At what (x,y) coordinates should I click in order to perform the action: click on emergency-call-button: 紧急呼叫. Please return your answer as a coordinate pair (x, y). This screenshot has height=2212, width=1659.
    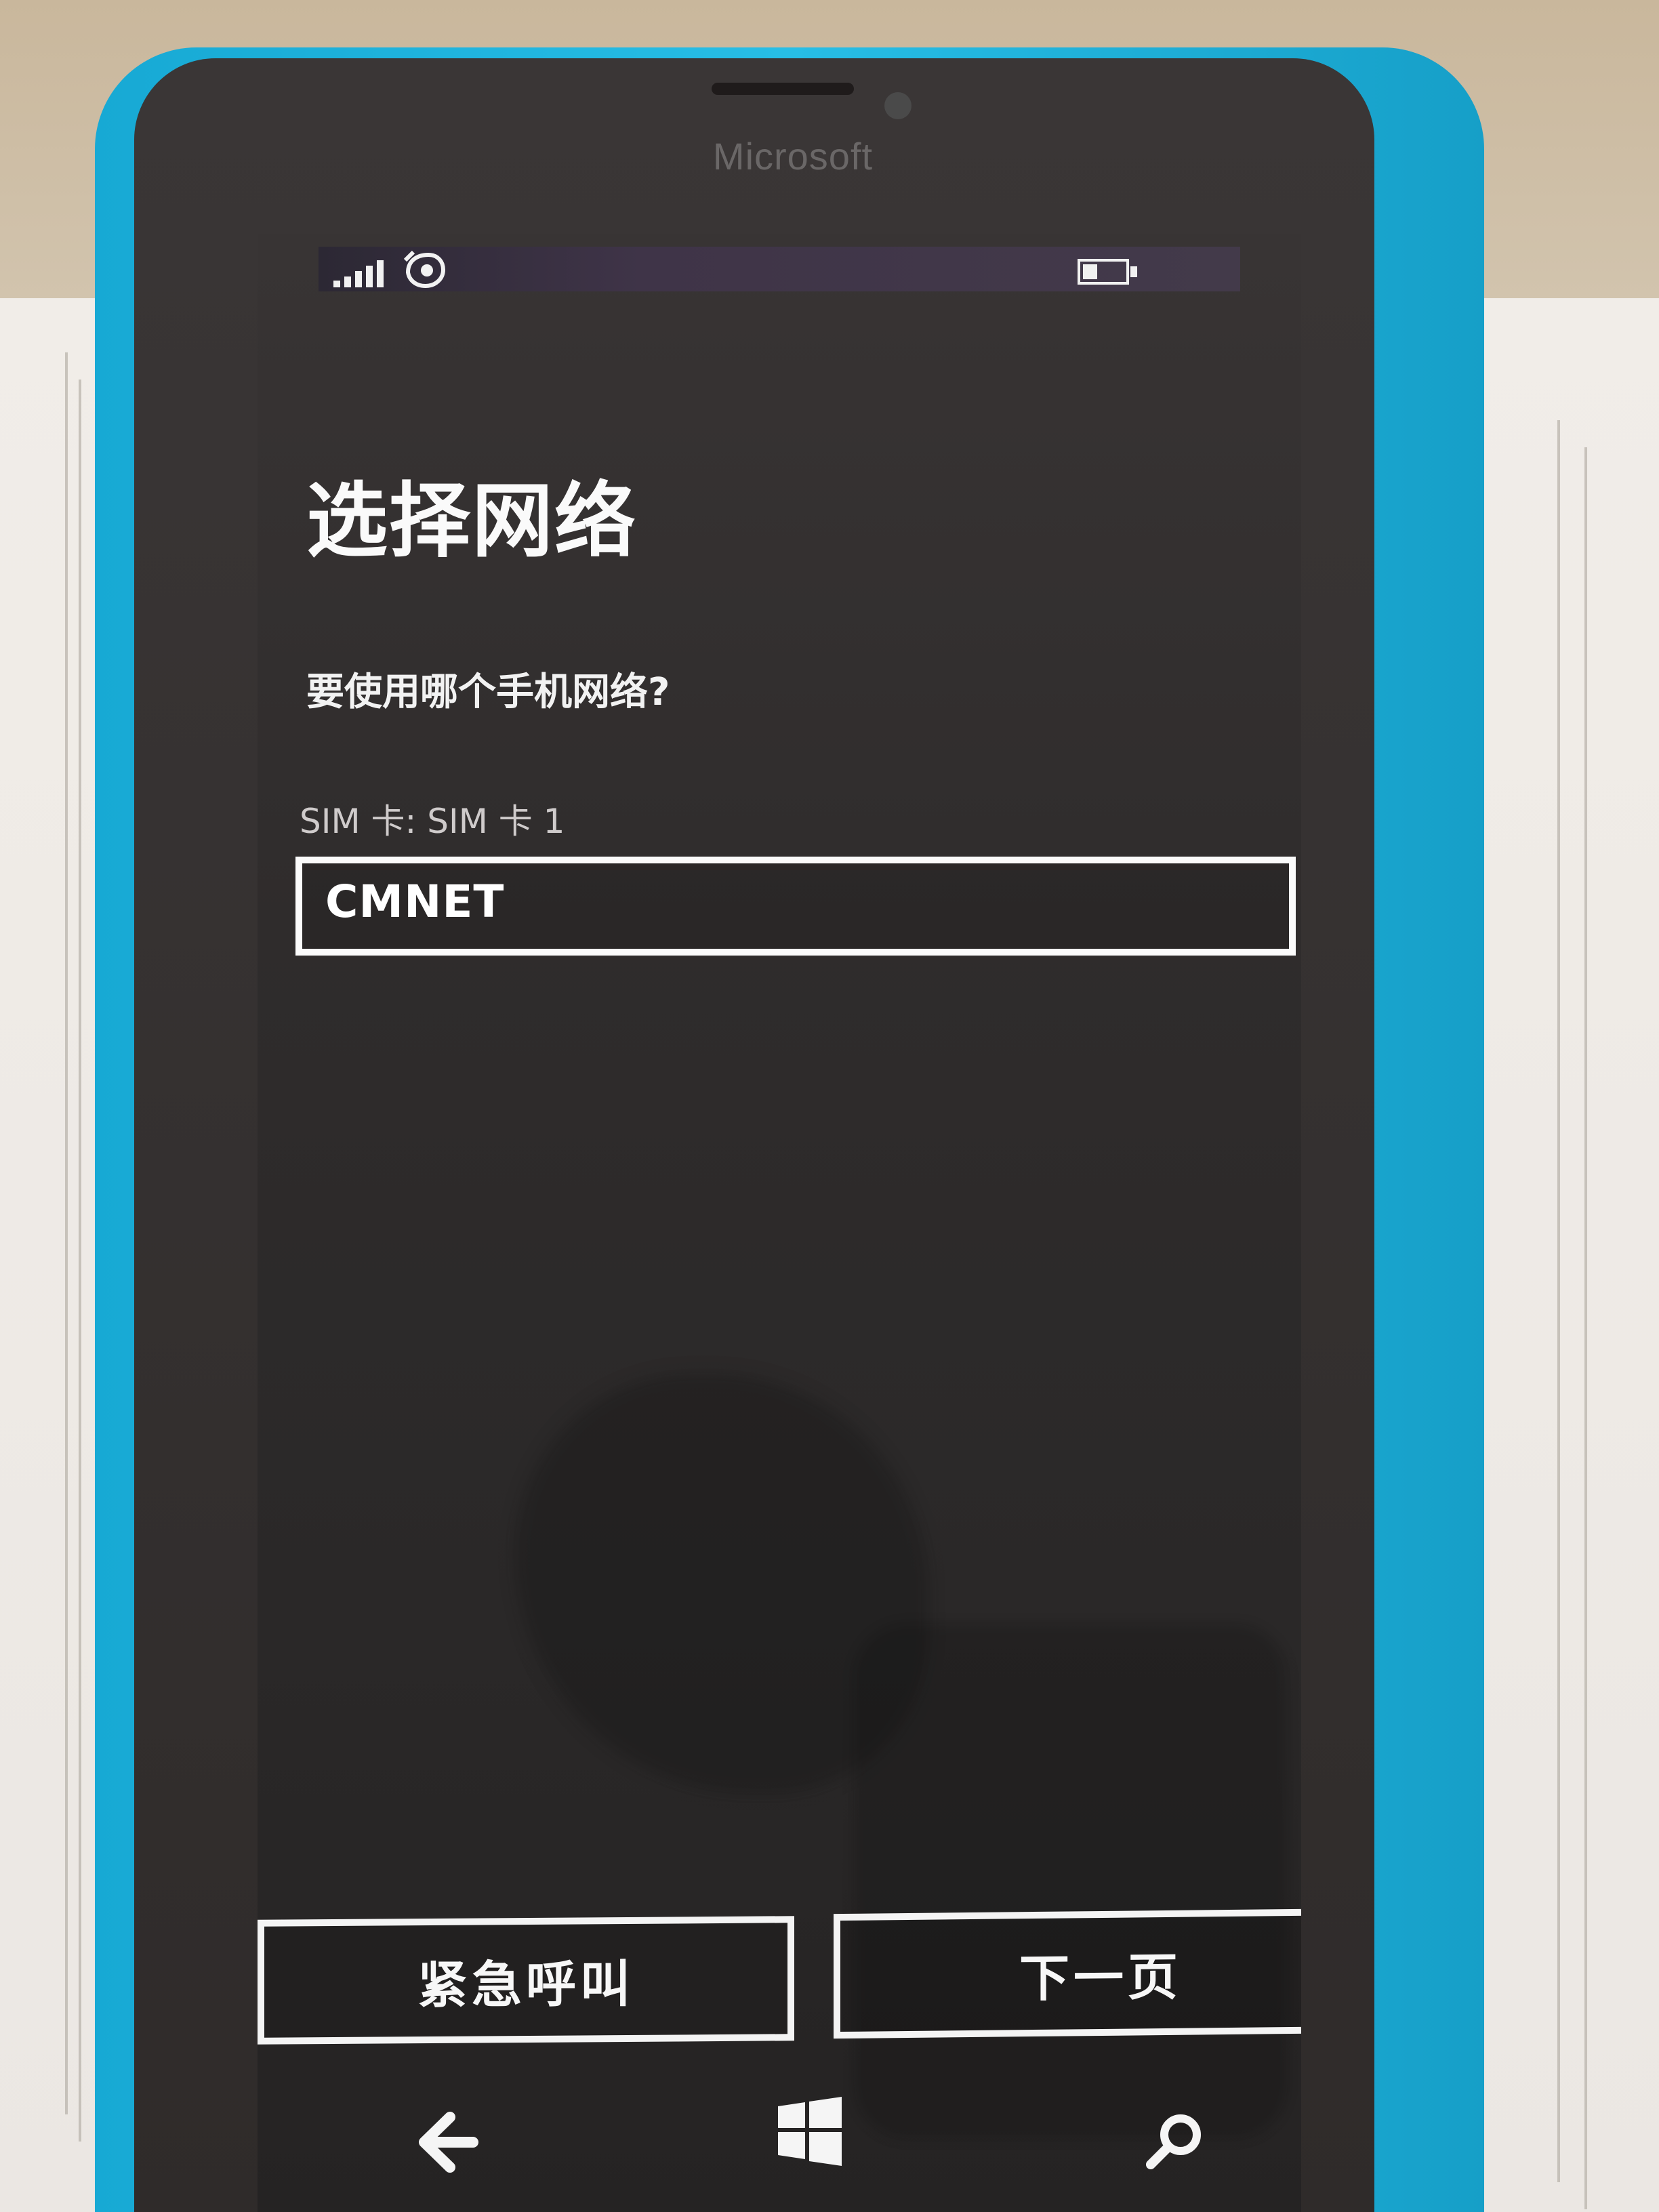
    Looking at the image, I should click on (526, 1981).